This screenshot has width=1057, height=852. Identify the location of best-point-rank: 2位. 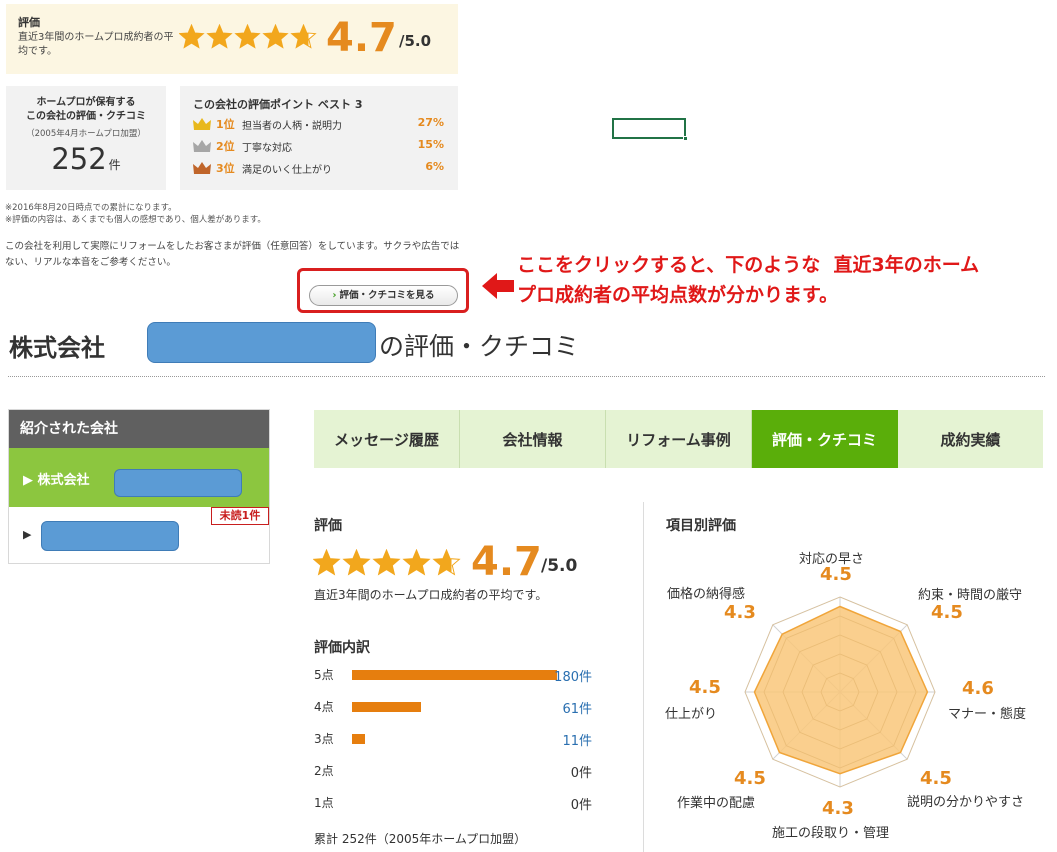
(225, 146).